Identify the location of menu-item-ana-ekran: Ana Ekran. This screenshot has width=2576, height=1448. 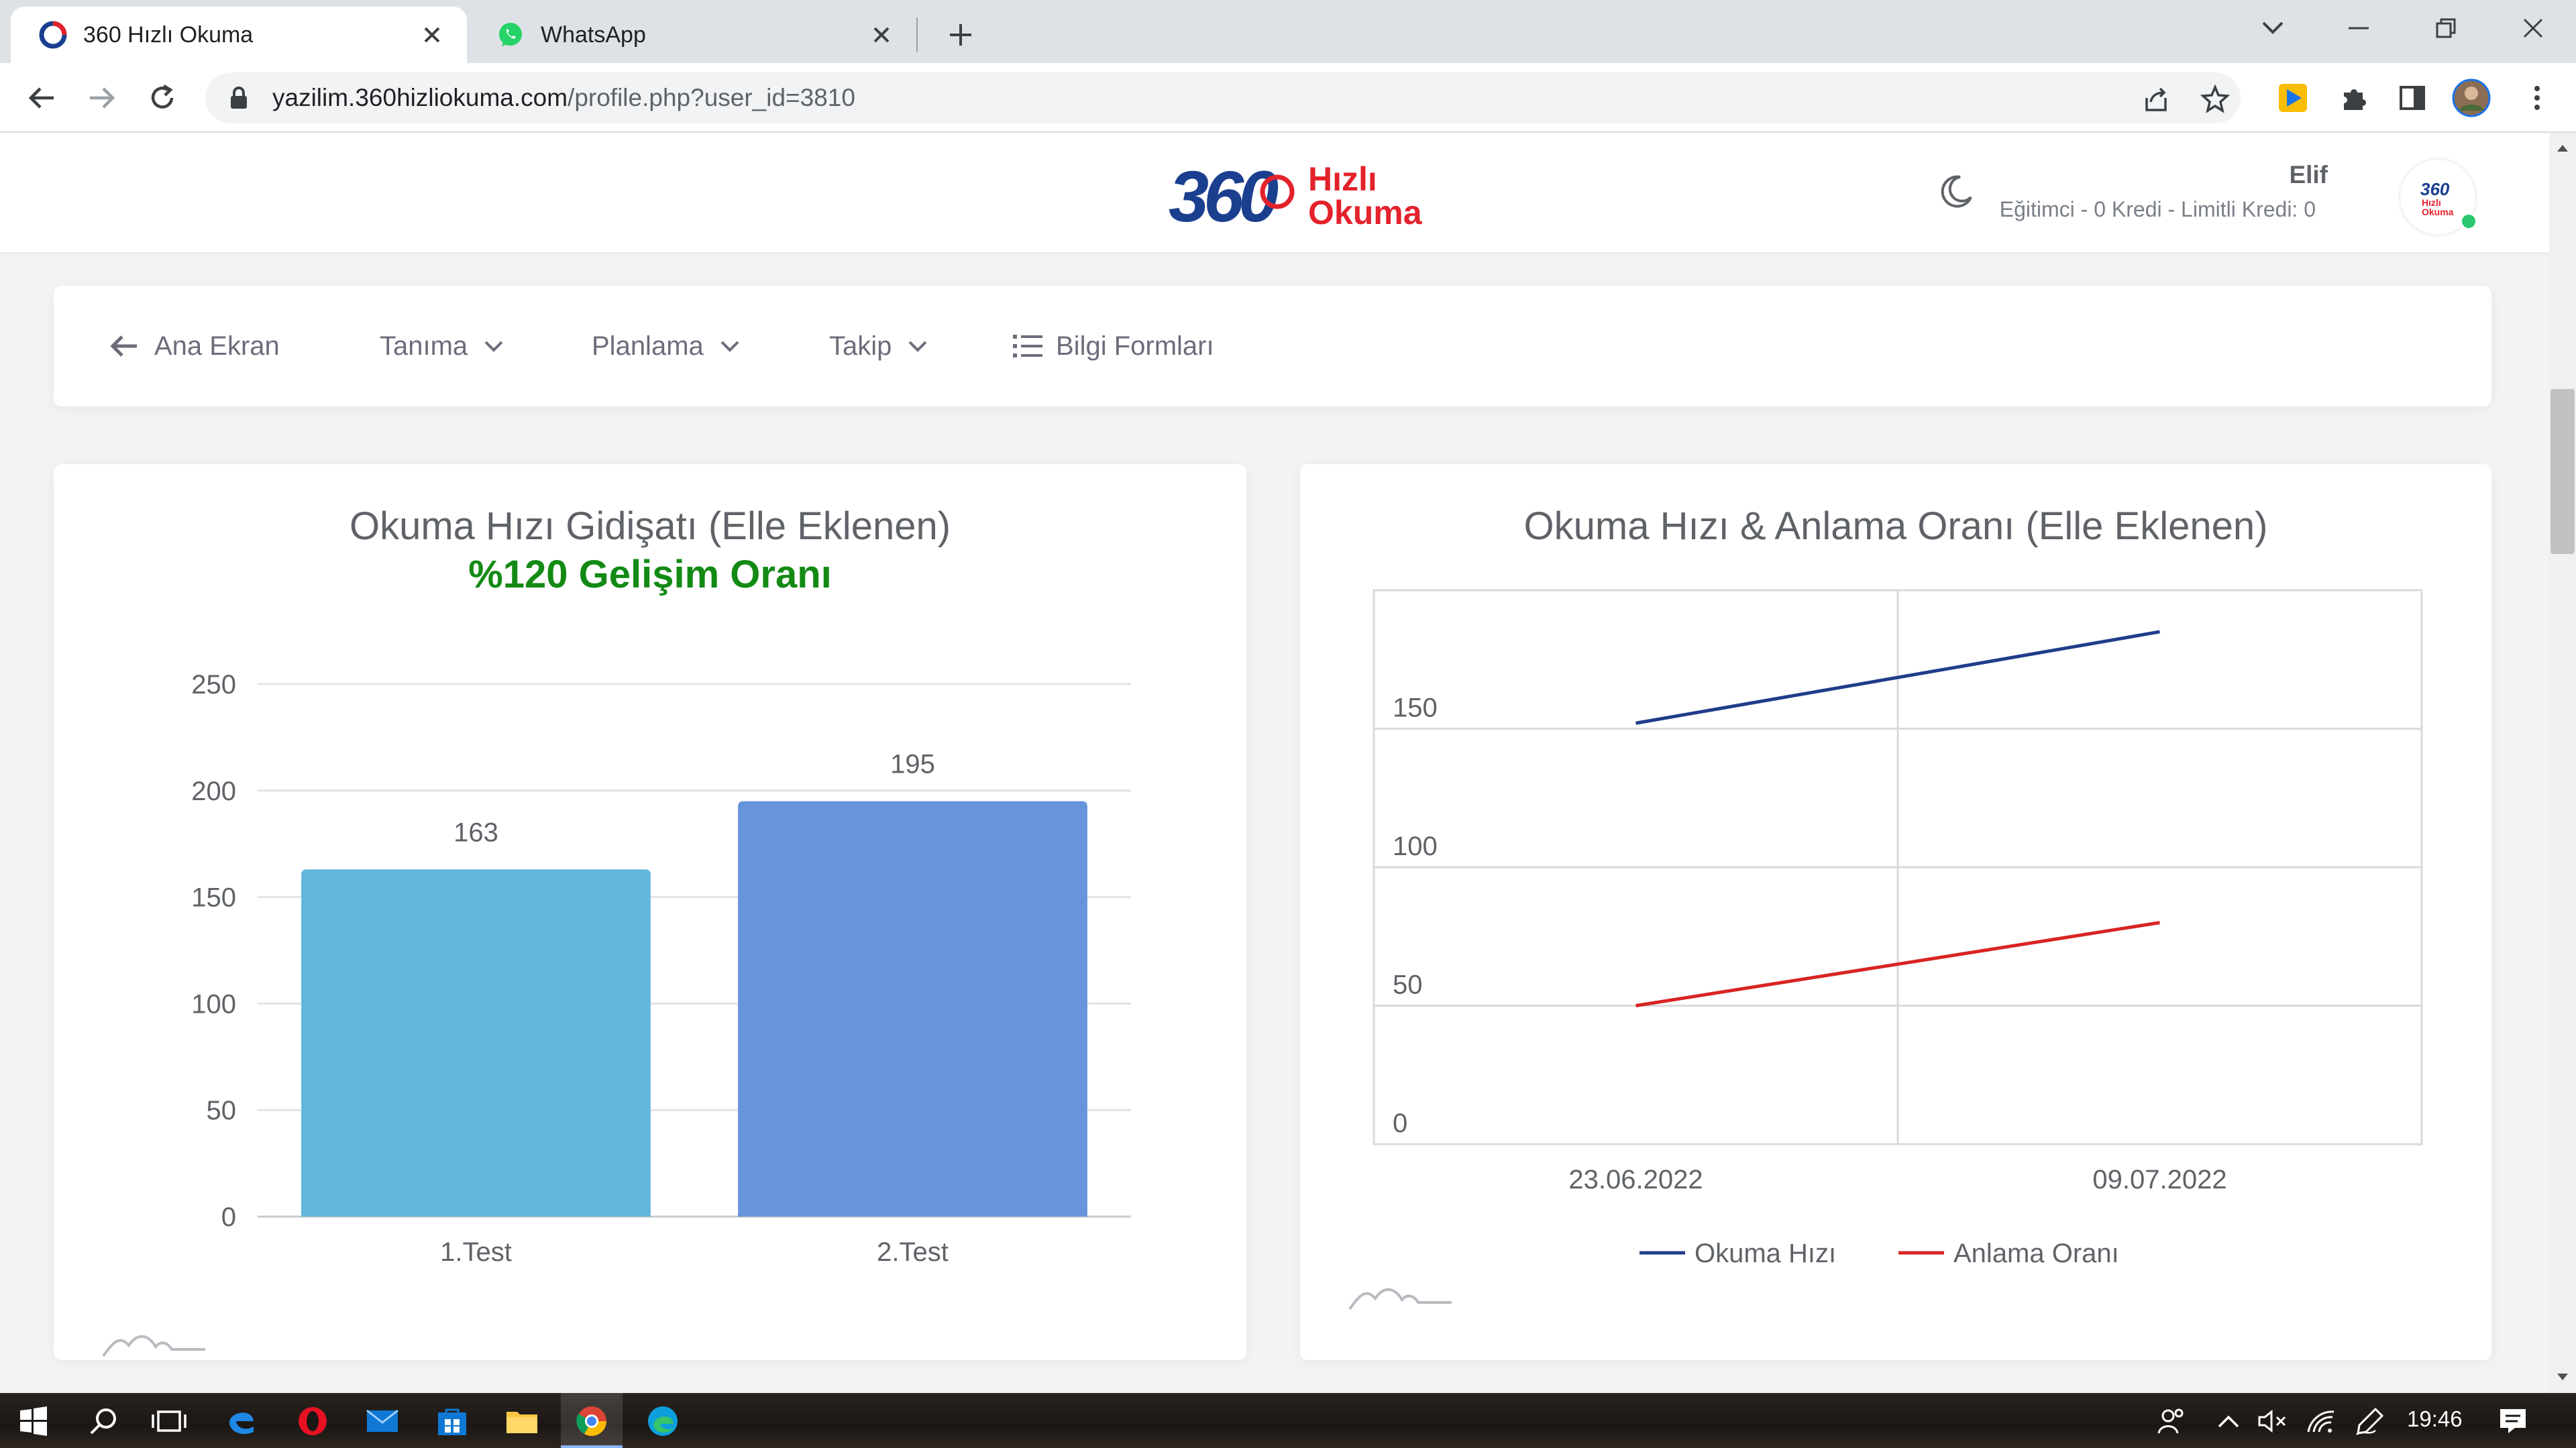
(194, 346).